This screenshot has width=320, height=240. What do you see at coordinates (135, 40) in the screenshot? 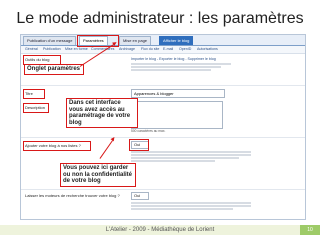
I see `tab-mise-en-page: Mise en page` at bounding box center [135, 40].